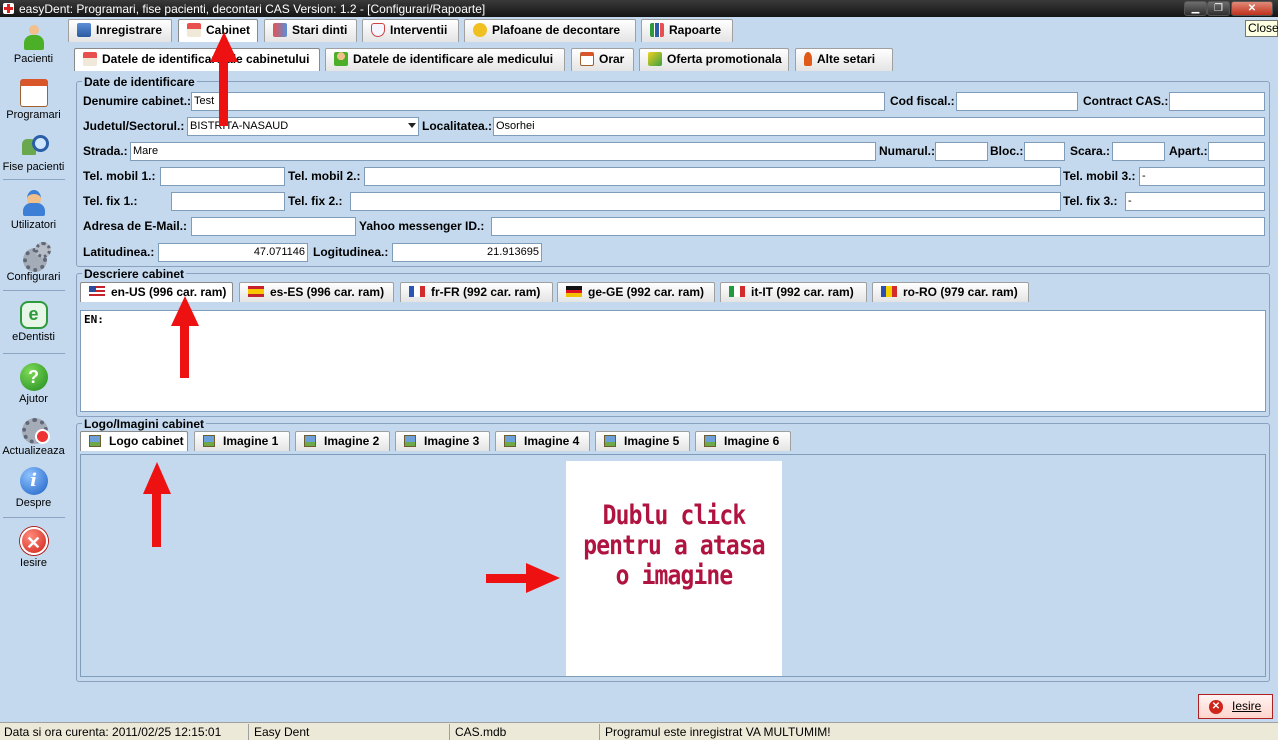 The width and height of the screenshot is (1278, 740). I want to click on sidebar-item-edentisti: e eDentisti, so click(33, 322).